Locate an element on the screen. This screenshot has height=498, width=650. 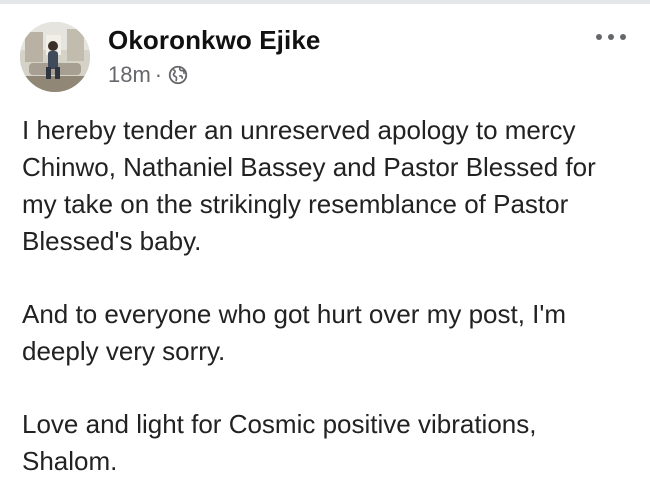
author-name: Okoronkwo Ejike is located at coordinates (214, 40).